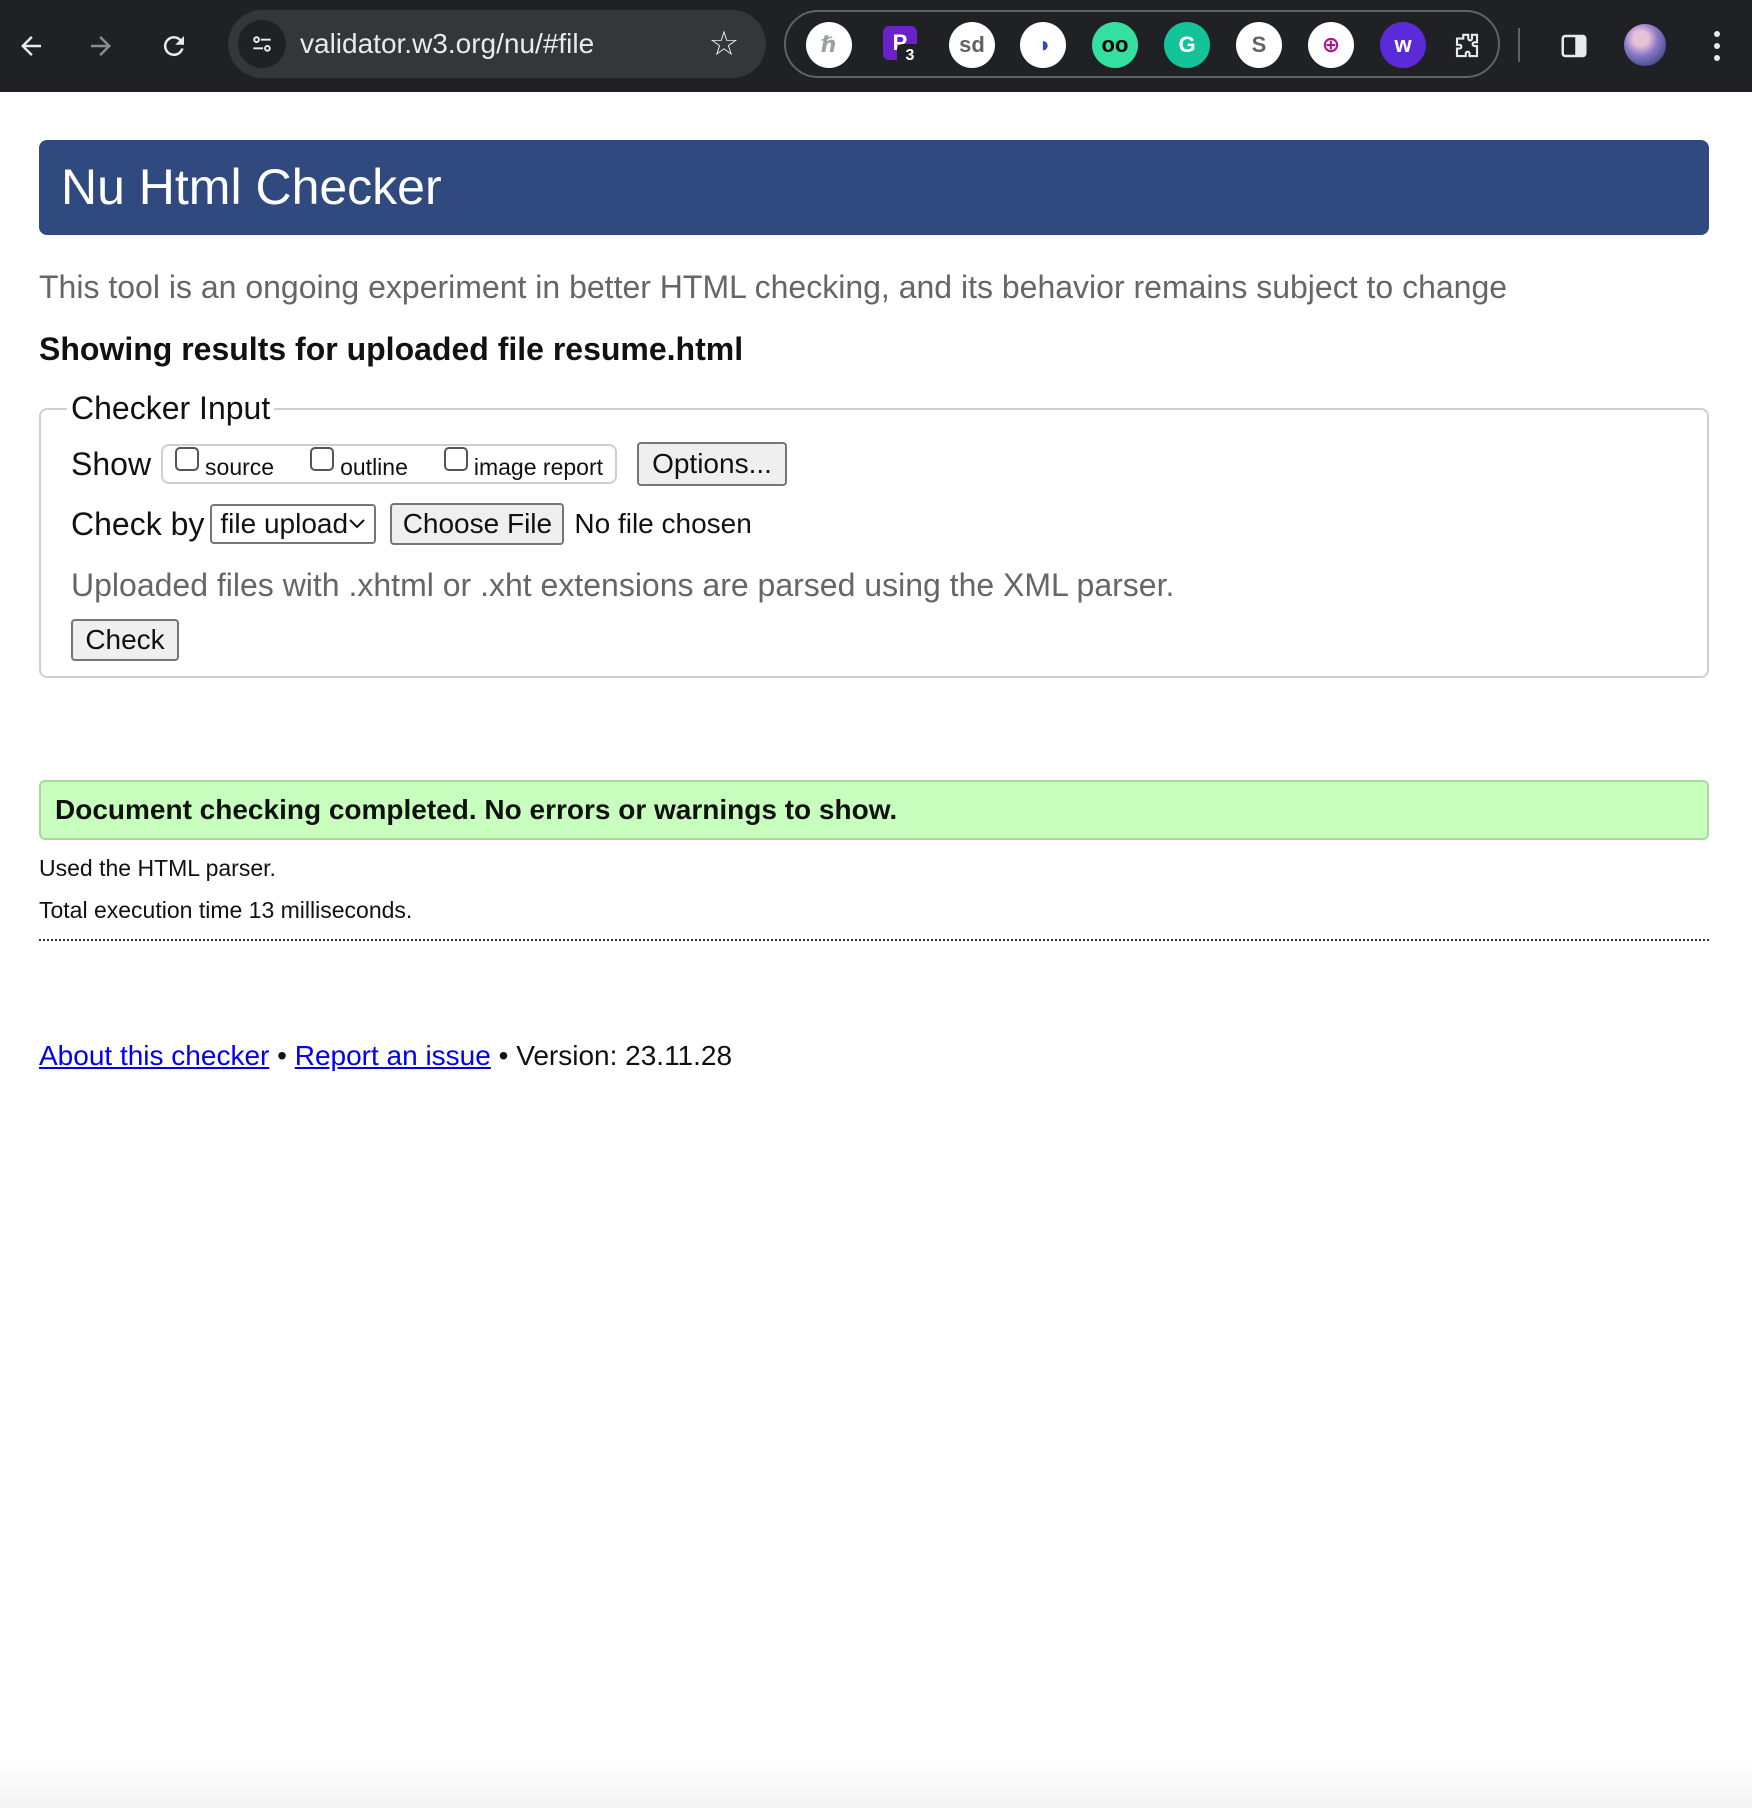 This screenshot has height=1808, width=1752. Describe the element at coordinates (1519, 45) in the screenshot. I see `toolbar-separator` at that location.